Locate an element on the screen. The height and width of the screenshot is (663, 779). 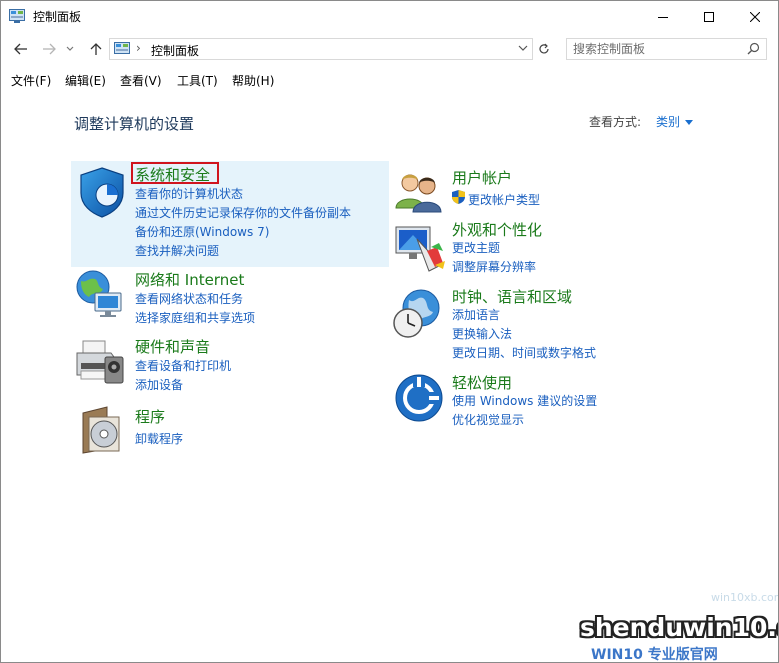
menu-tools: 工具(T) is located at coordinates (197, 80).